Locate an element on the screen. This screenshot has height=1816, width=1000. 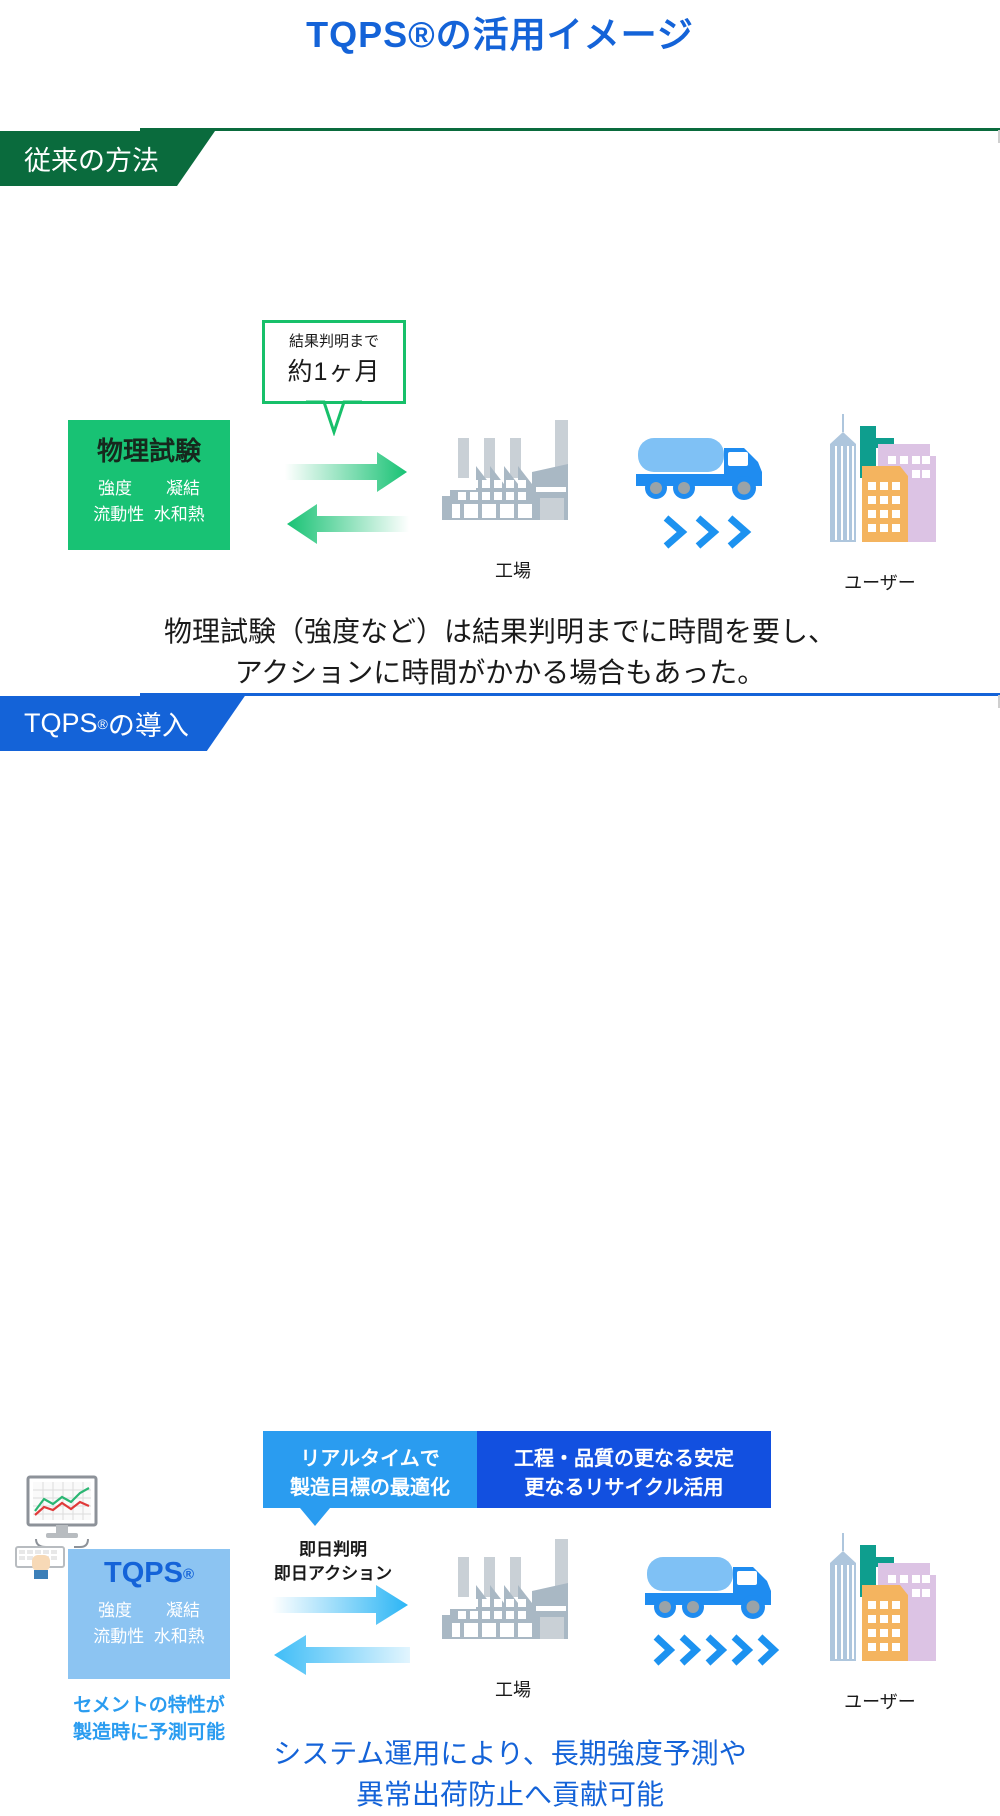
banner-label: 従来の方法 is located at coordinates (91, 161).